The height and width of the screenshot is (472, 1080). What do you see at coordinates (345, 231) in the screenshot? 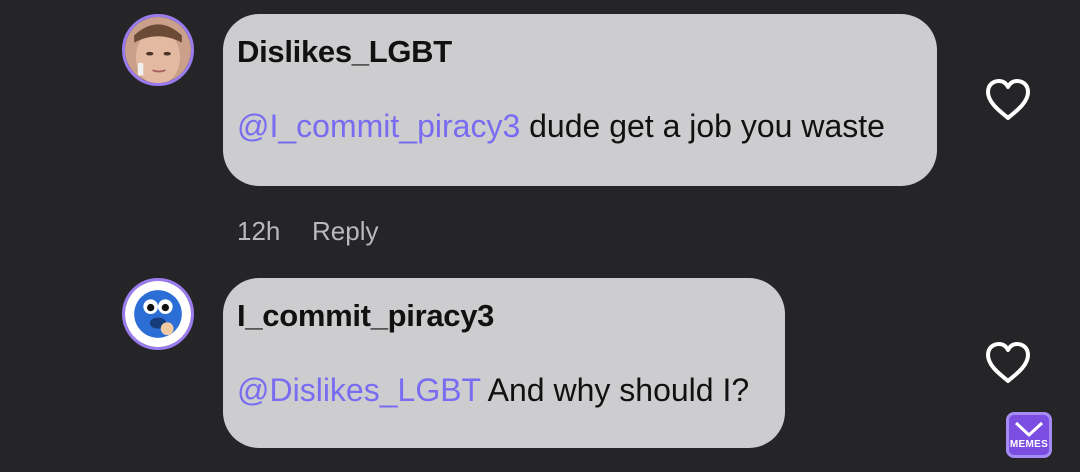
I see `reply-button: Reply` at bounding box center [345, 231].